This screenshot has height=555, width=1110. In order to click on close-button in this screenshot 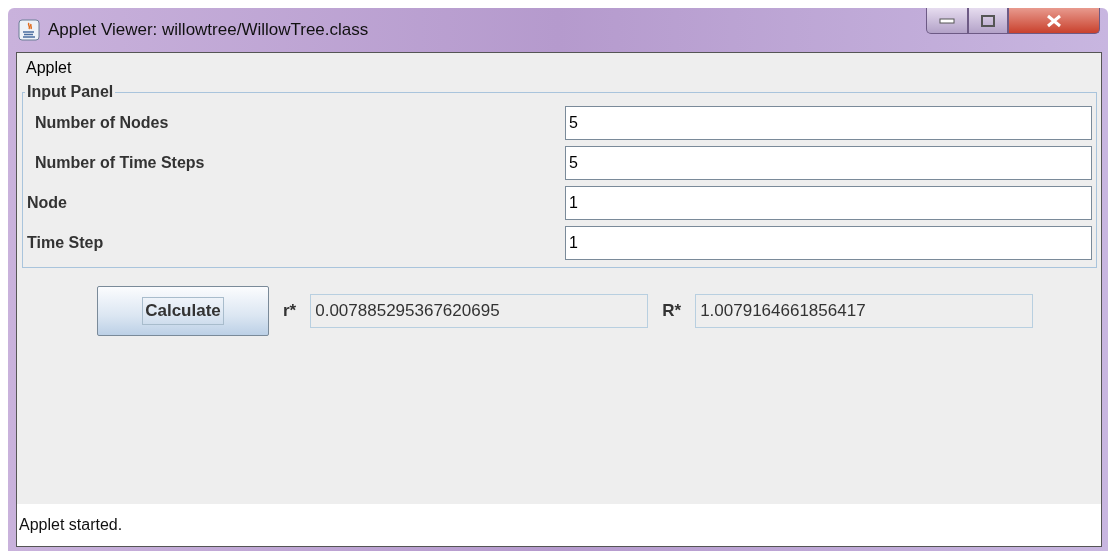, I will do `click(1054, 21)`.